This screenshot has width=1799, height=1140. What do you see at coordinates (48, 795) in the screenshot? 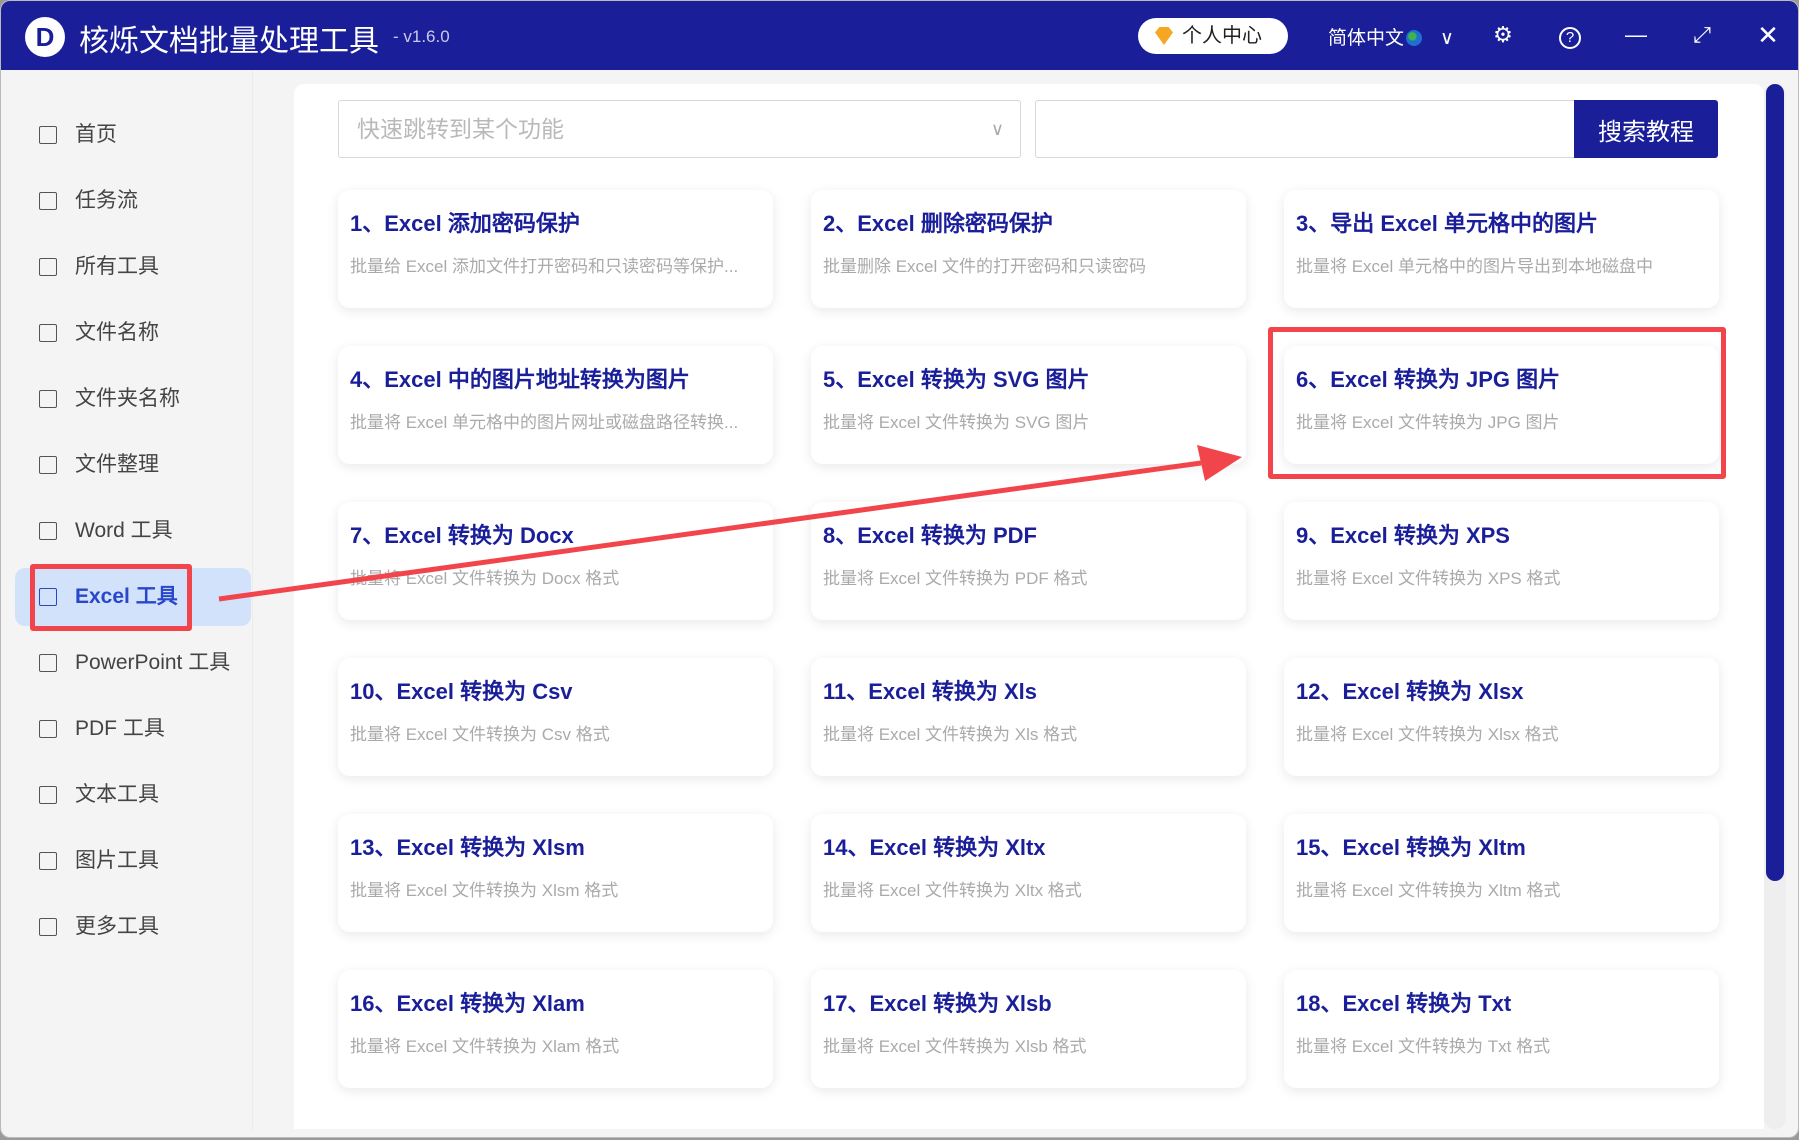
I see `text-file-icon` at bounding box center [48, 795].